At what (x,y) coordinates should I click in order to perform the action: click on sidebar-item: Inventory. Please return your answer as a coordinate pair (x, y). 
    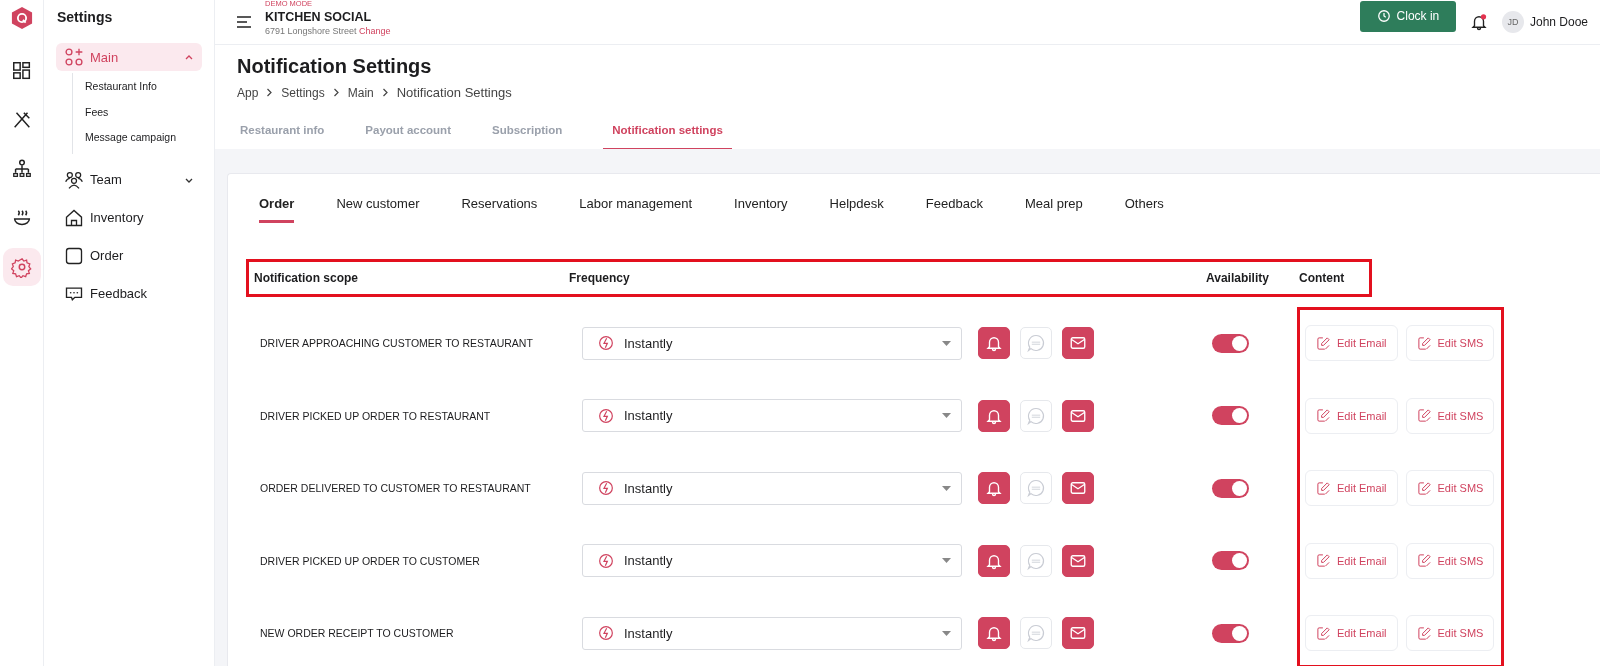
    Looking at the image, I should click on (129, 217).